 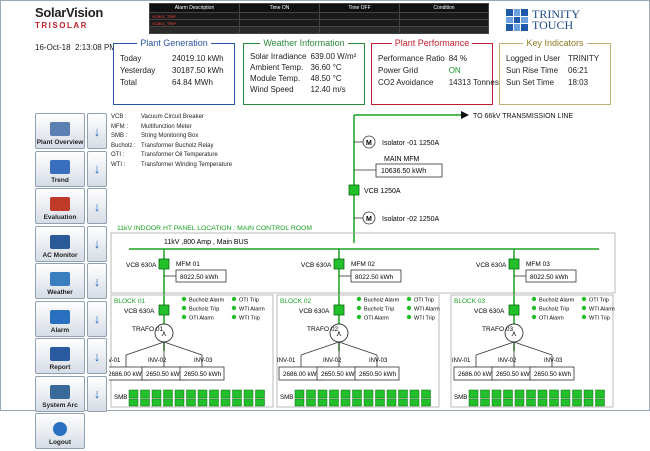 What do you see at coordinates (60, 431) in the screenshot?
I see `logout-button-face: Logout` at bounding box center [60, 431].